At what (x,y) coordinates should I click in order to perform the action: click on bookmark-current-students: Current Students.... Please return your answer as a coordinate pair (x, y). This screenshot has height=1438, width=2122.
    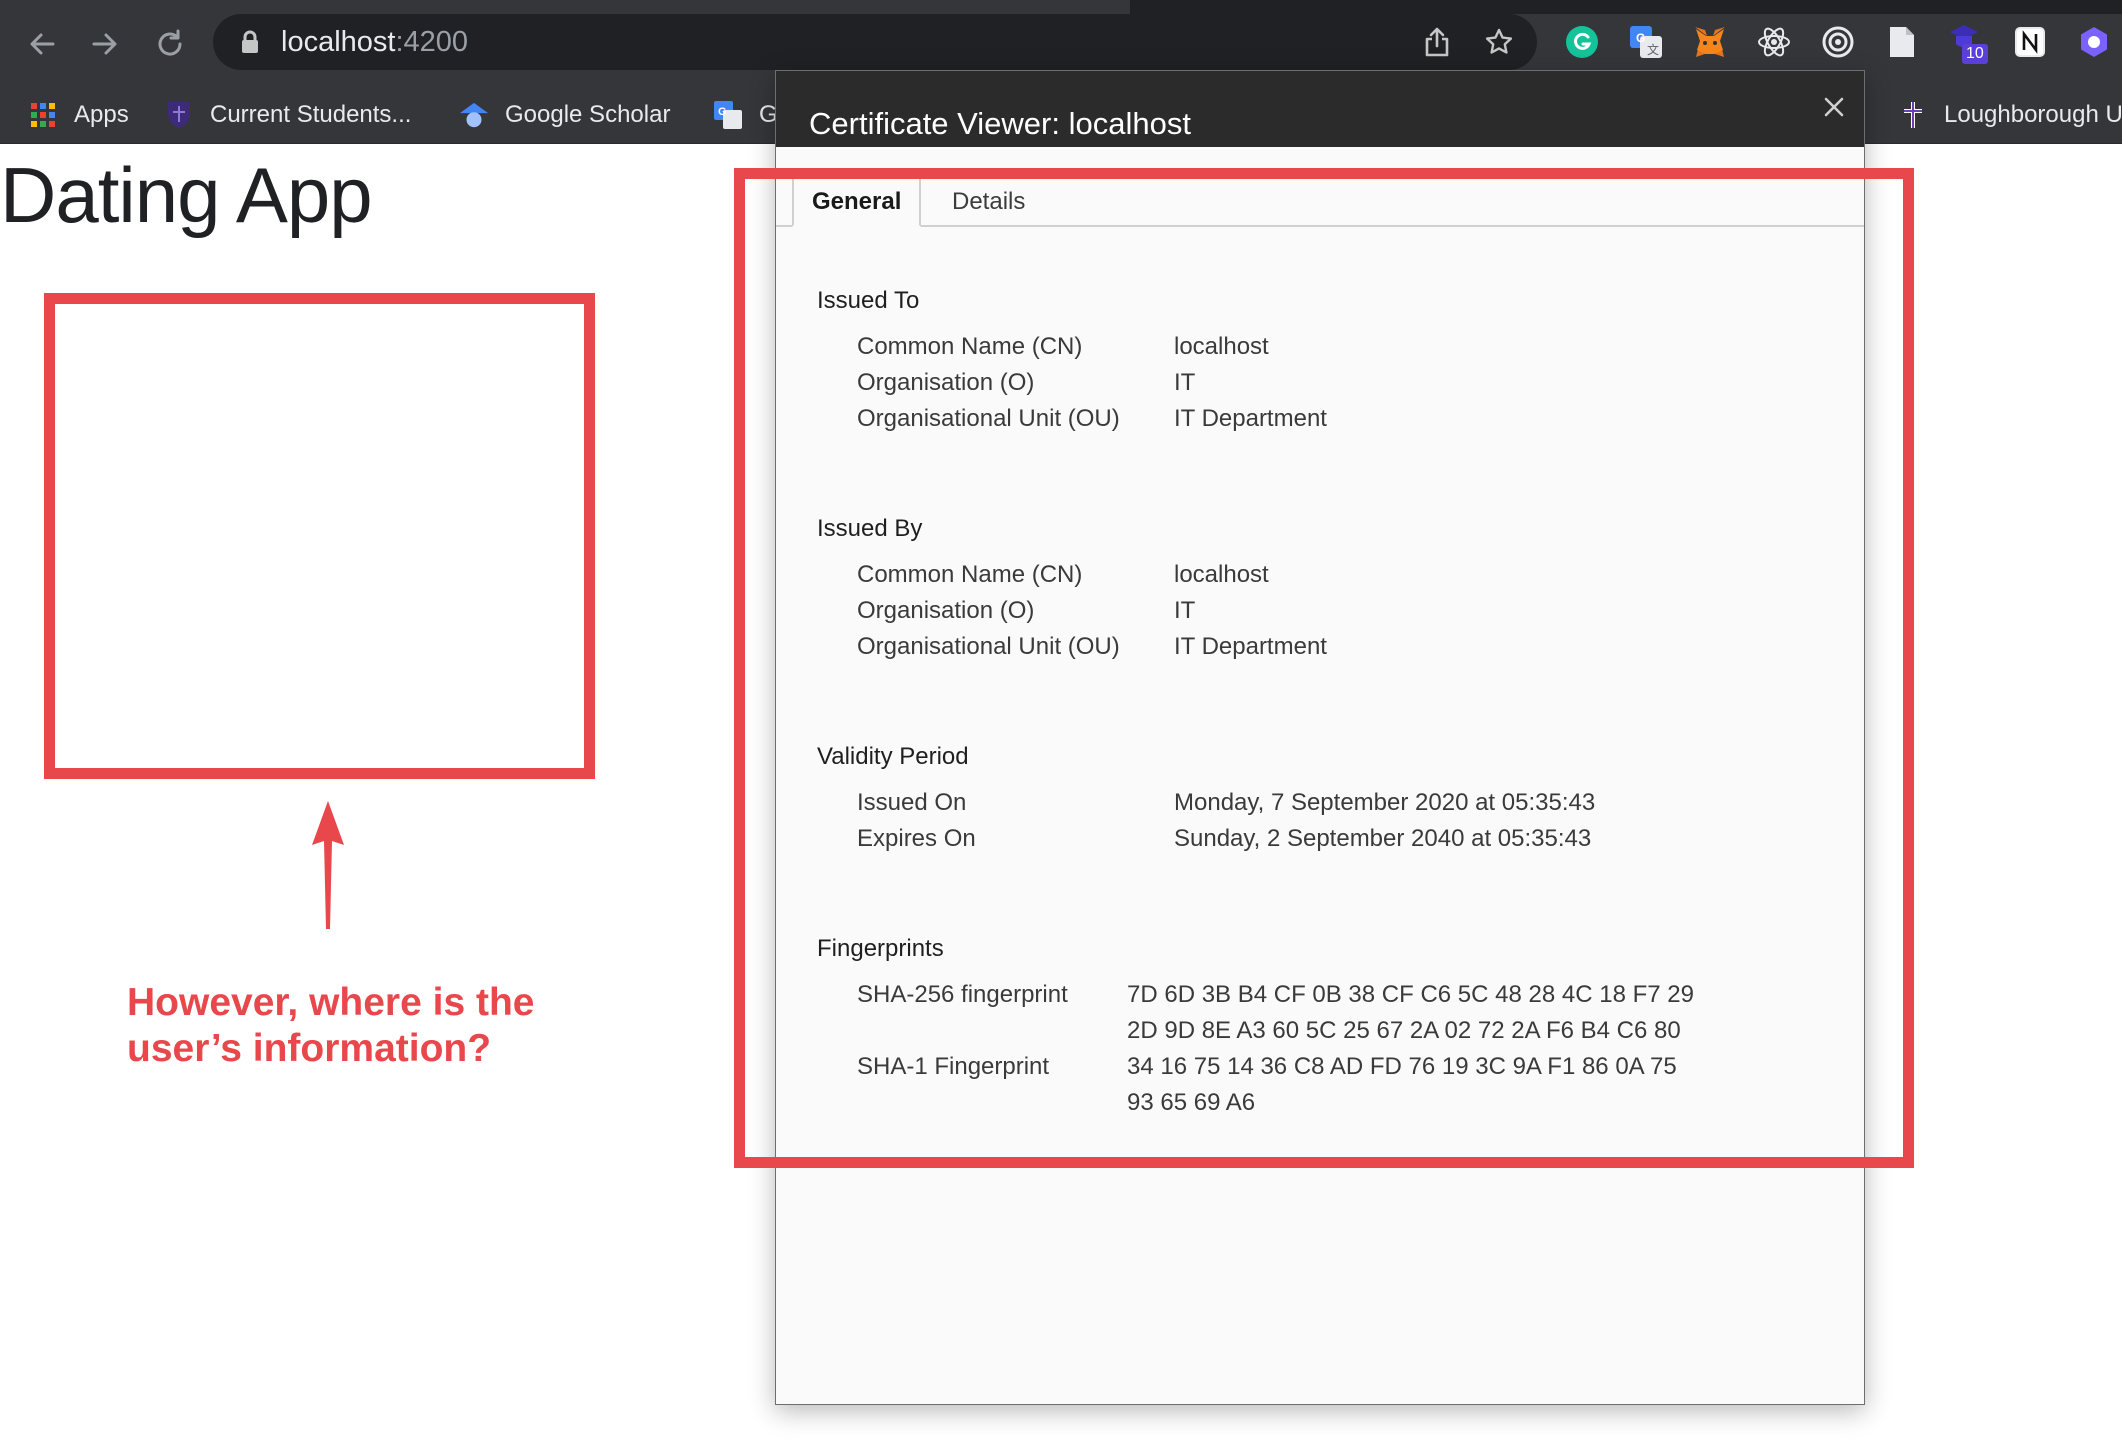
    Looking at the image, I should click on (287, 115).